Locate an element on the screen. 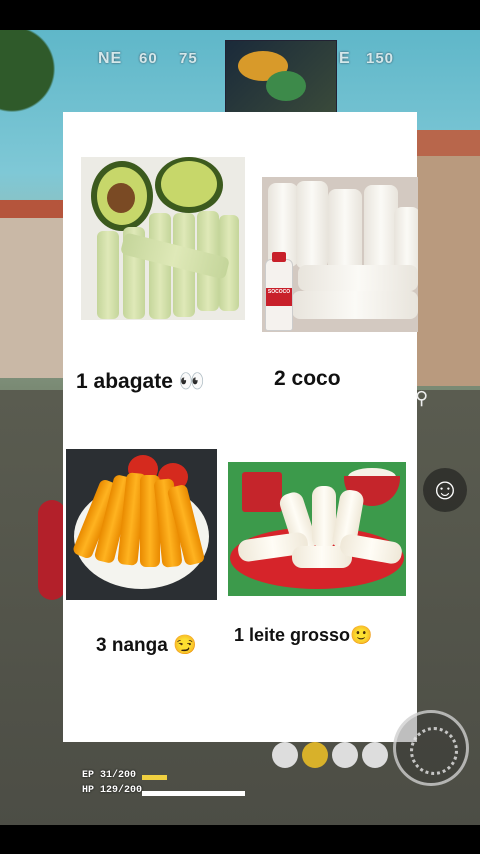 The image size is (480, 854). item-label-milk: 1 leite grosso🙂 is located at coordinates (303, 635).